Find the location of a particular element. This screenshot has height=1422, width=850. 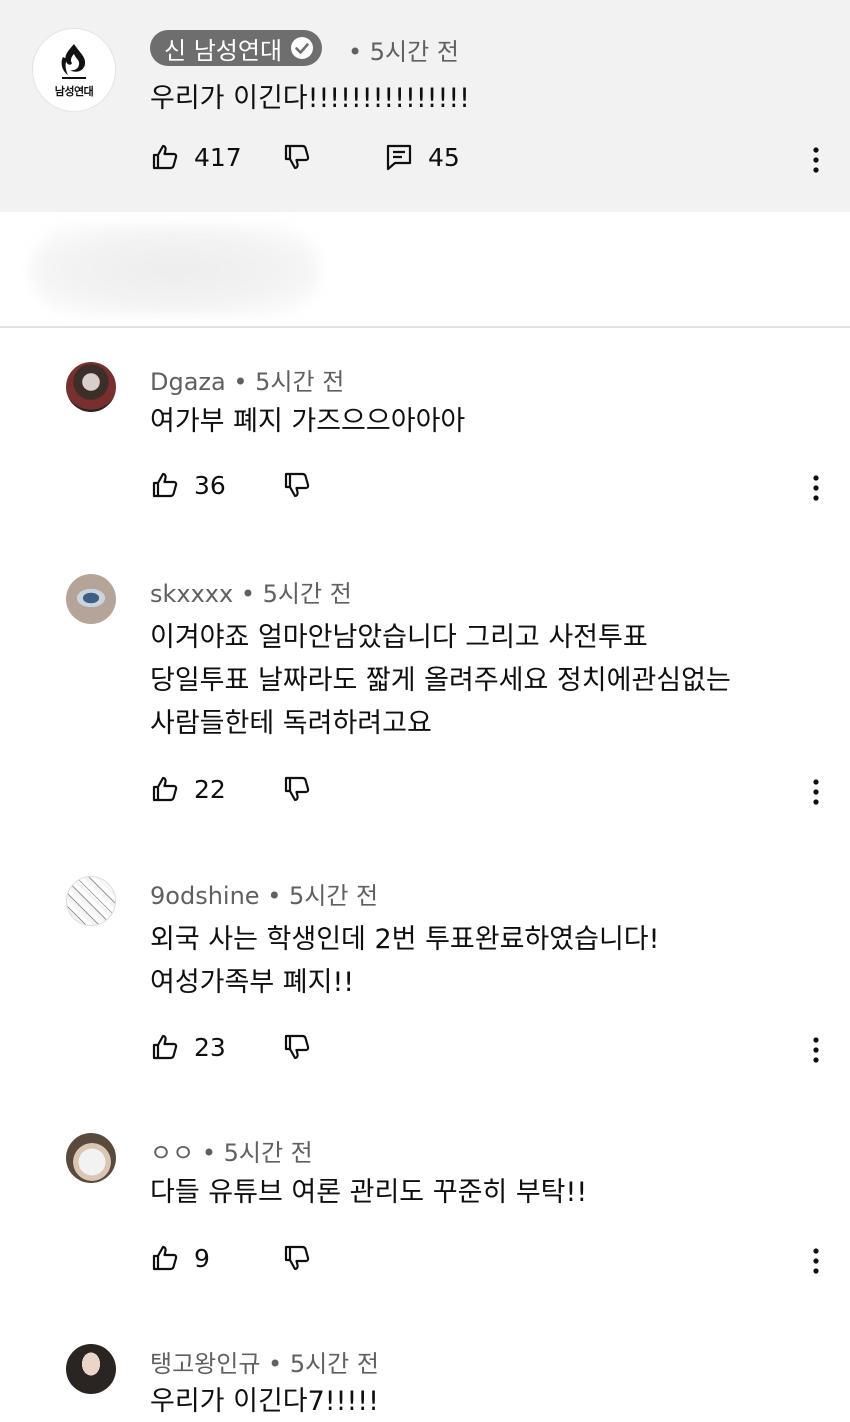

channel-avatar: 남성연대 is located at coordinates (74, 70).